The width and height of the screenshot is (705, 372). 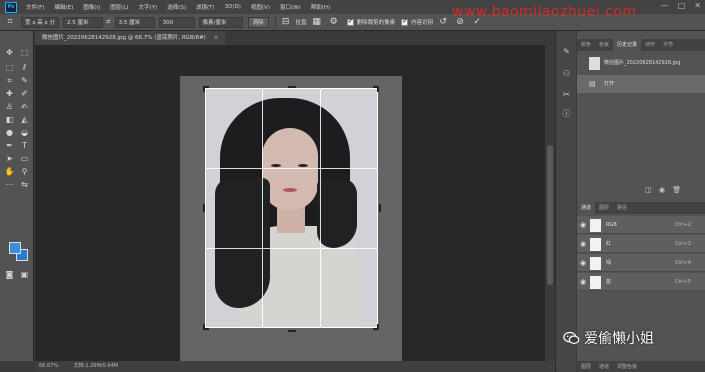 I want to click on menu-window: 窗口(W), so click(x=290, y=7).